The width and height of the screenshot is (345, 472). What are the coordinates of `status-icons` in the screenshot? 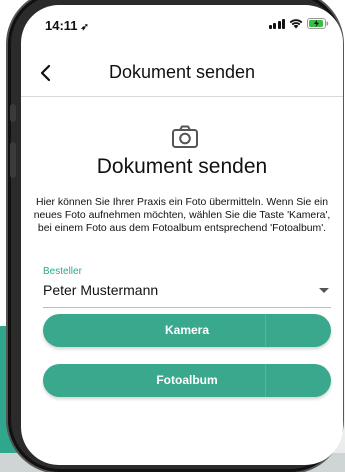 It's located at (299, 23).